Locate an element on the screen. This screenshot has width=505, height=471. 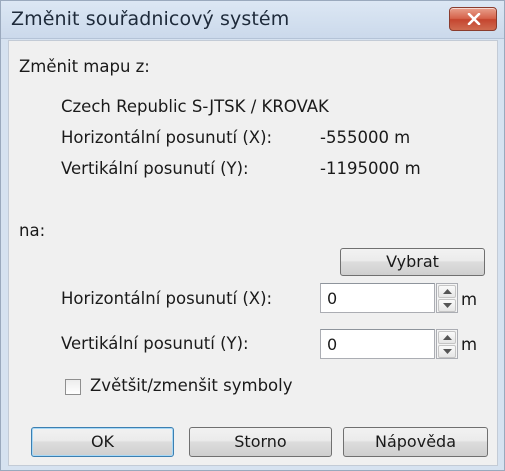
vertical-spin-down-button is located at coordinates (447, 351).